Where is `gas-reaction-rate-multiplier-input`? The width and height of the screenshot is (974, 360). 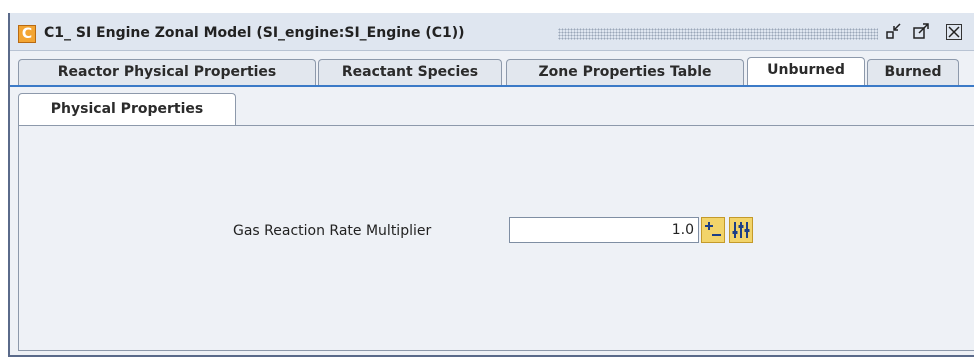
gas-reaction-rate-multiplier-input is located at coordinates (604, 230).